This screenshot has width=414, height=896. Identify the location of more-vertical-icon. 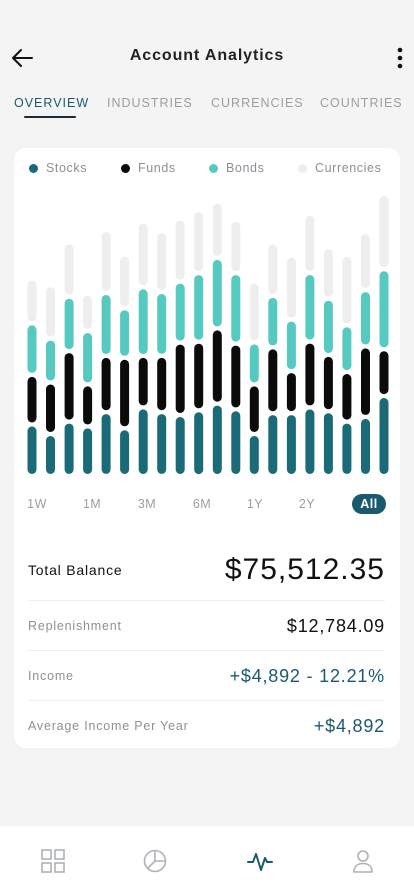
(400, 58).